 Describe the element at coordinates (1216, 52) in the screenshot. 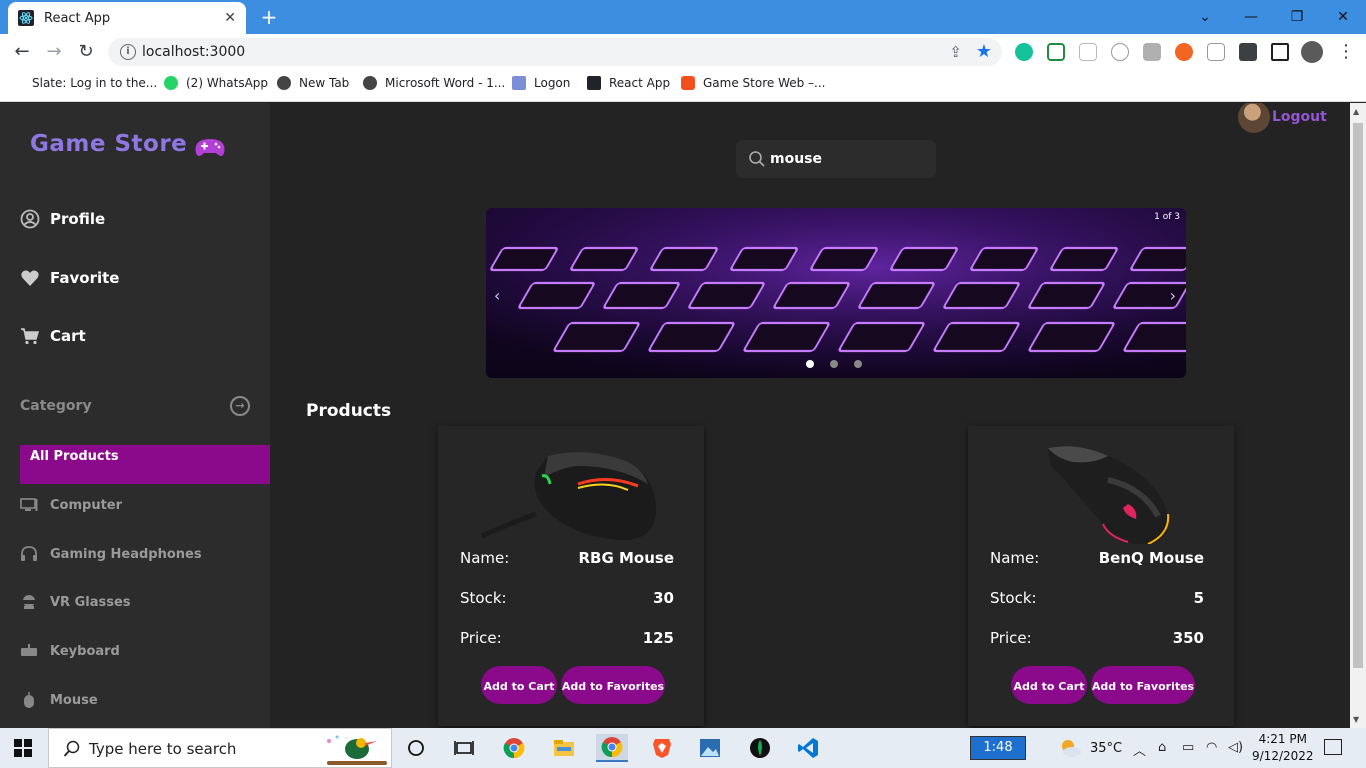

I see `extension-t-icon` at that location.